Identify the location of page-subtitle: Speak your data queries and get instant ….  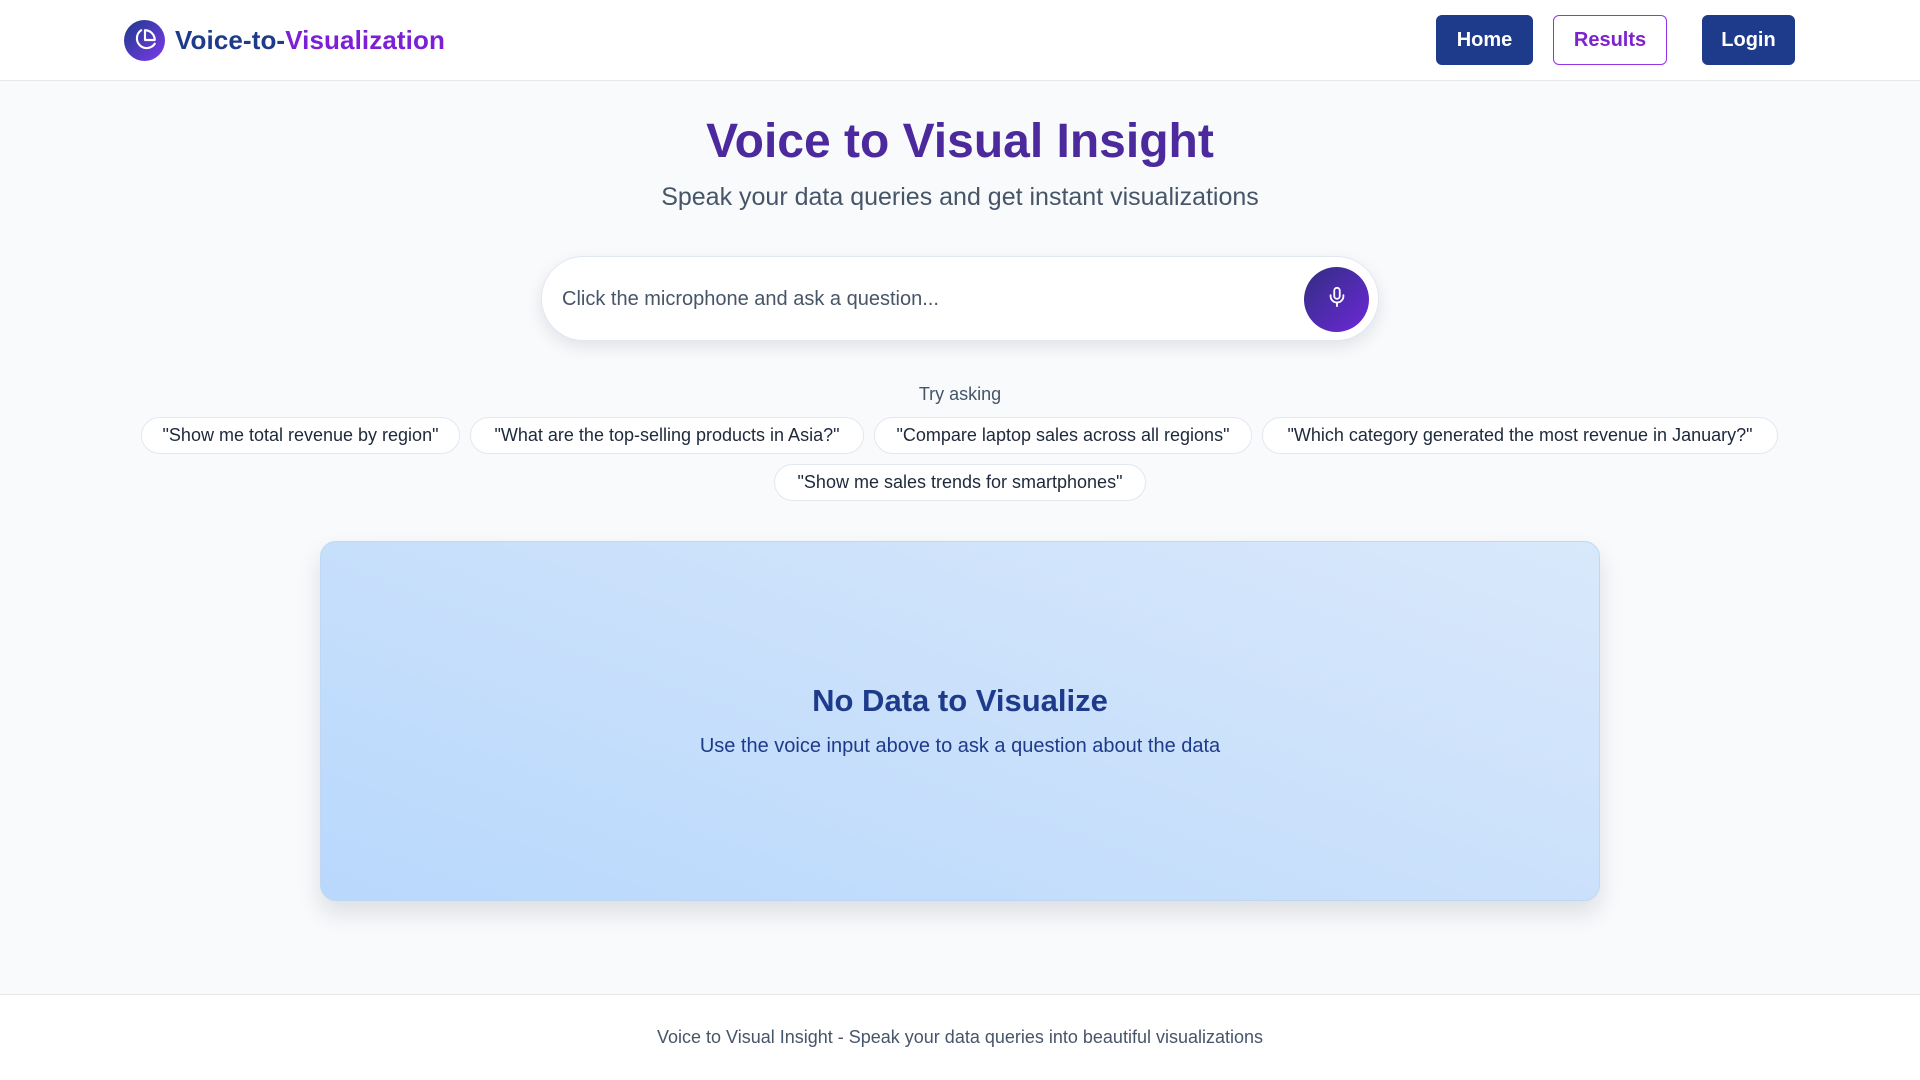
(960, 197).